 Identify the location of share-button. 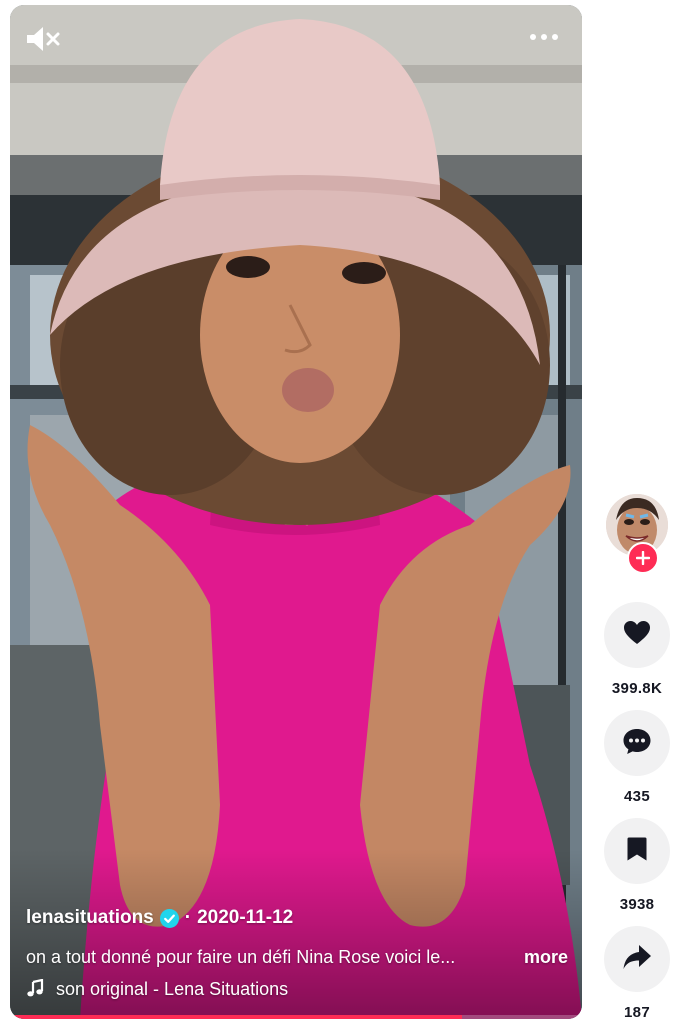
(637, 959).